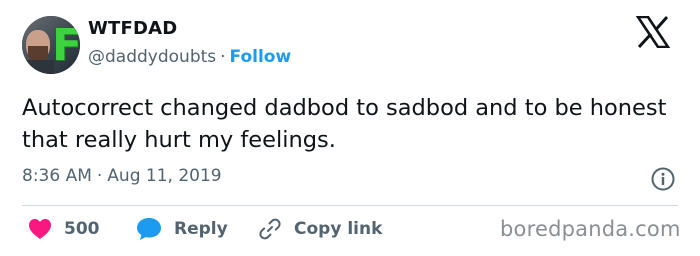  I want to click on info-icon, so click(663, 179).